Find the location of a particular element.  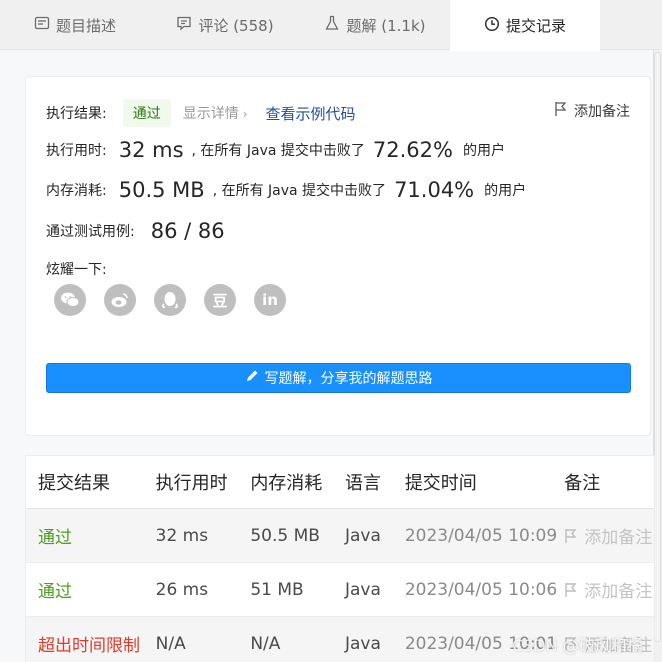

tab-comments: 评论 (558) is located at coordinates (225, 25).